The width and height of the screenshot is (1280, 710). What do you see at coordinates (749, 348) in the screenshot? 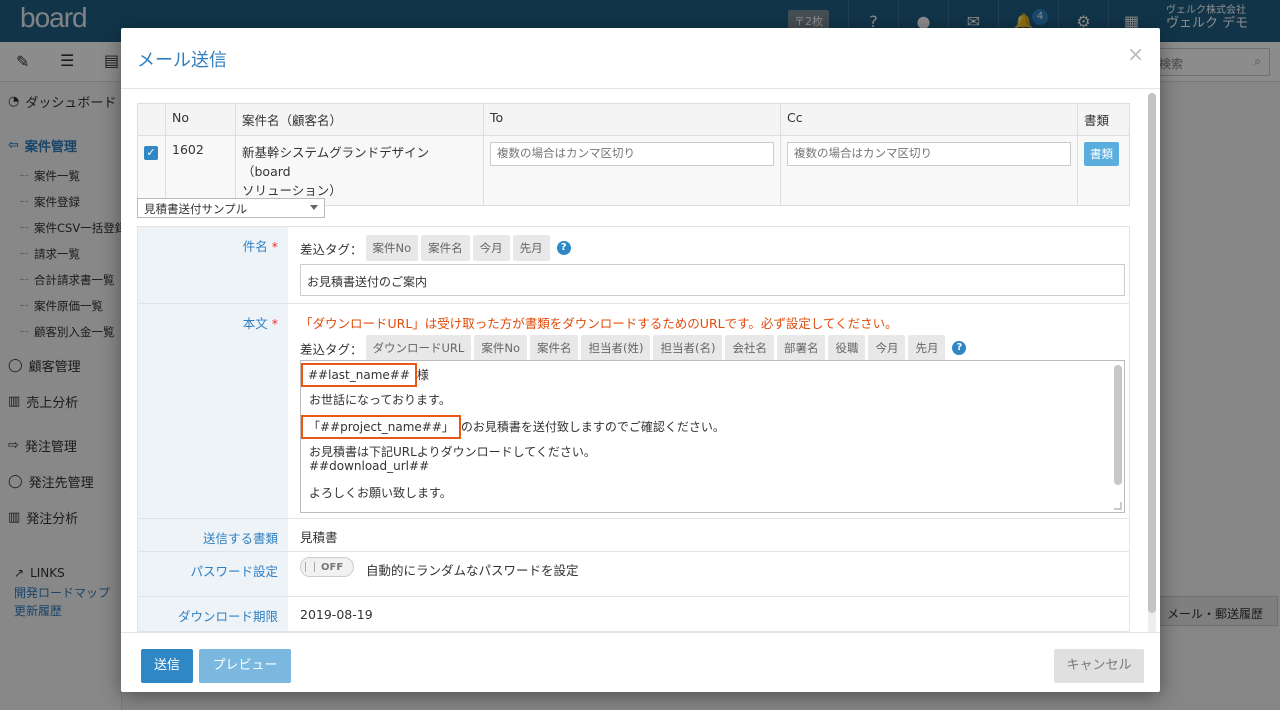
I see `insert-tag-button: 会社名` at bounding box center [749, 348].